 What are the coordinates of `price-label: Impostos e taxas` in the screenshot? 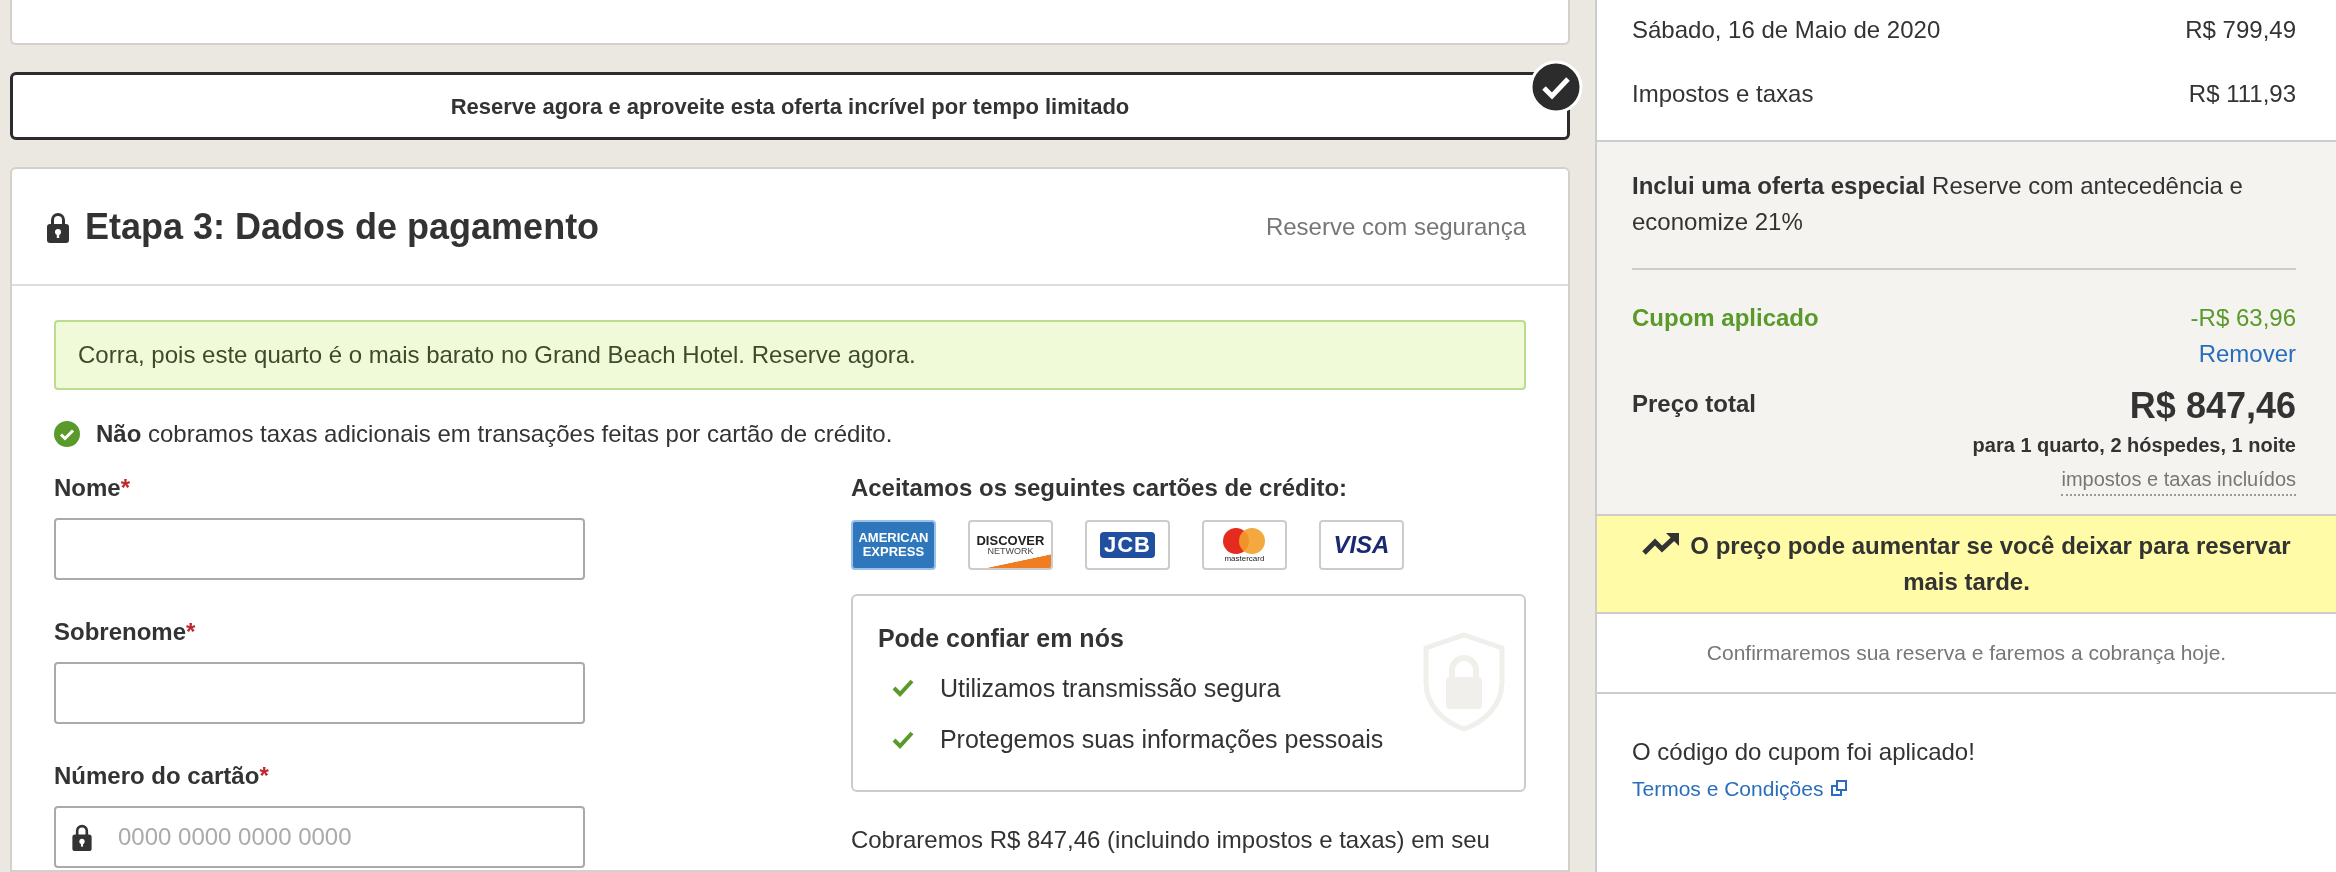 It's located at (1723, 94).